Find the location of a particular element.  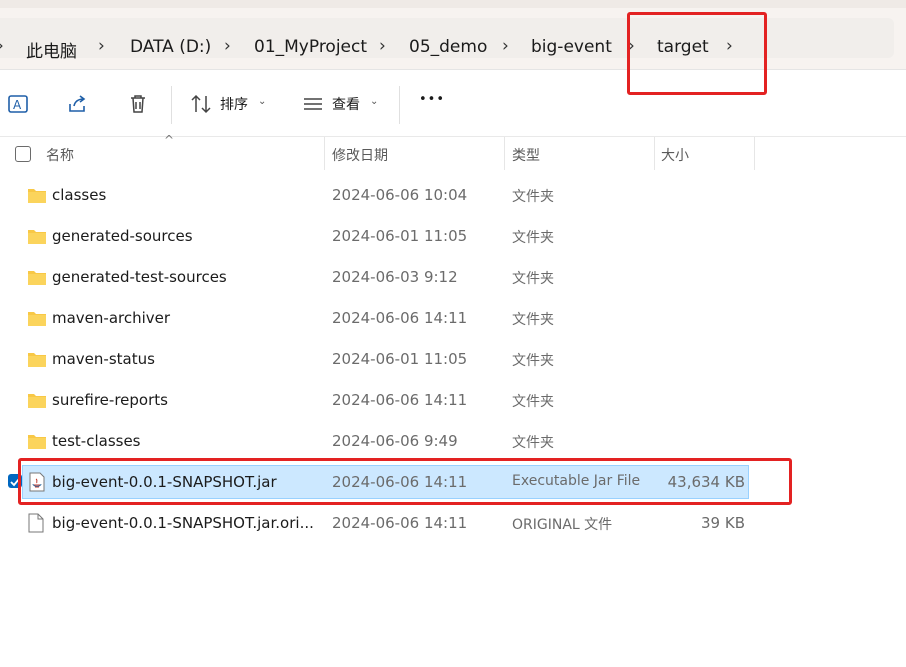

file-name: generated-sources is located at coordinates (122, 236).